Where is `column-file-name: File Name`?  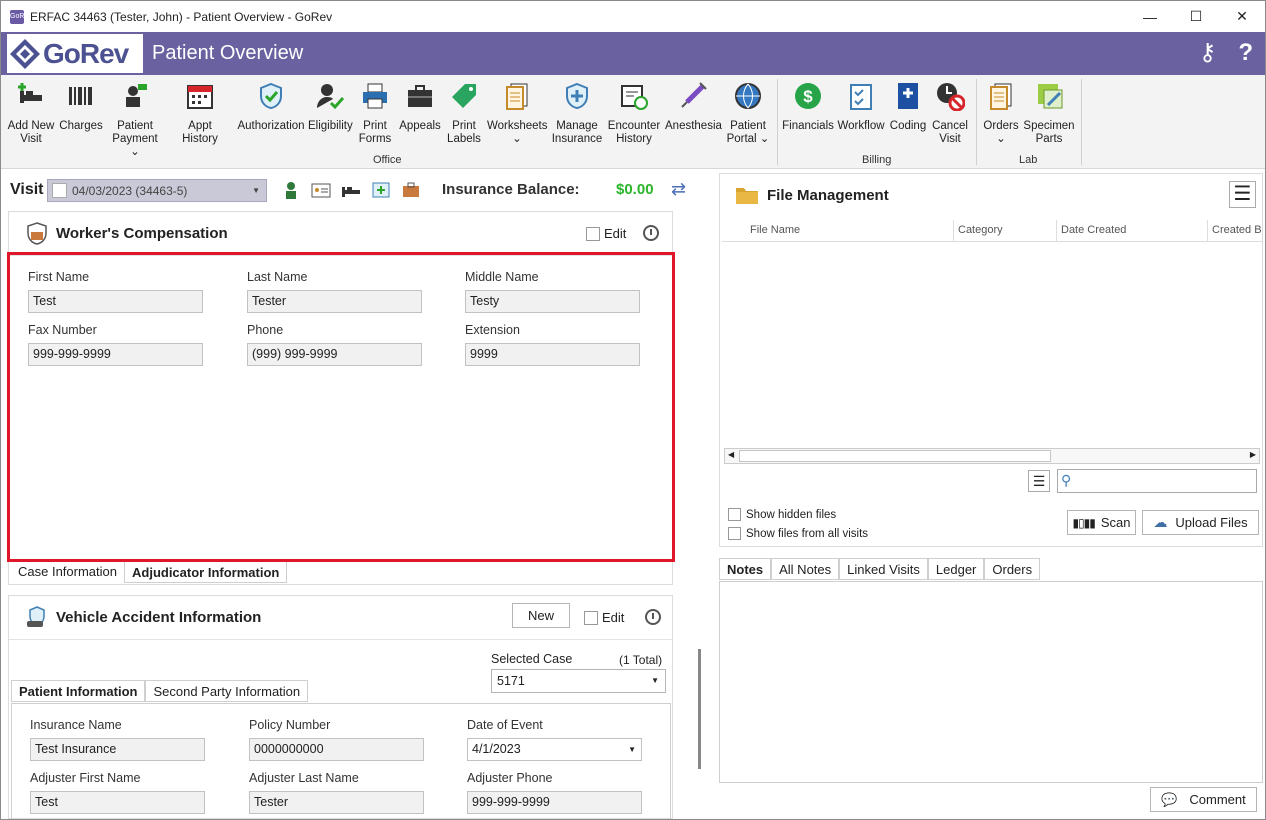
column-file-name: File Name is located at coordinates (850, 230).